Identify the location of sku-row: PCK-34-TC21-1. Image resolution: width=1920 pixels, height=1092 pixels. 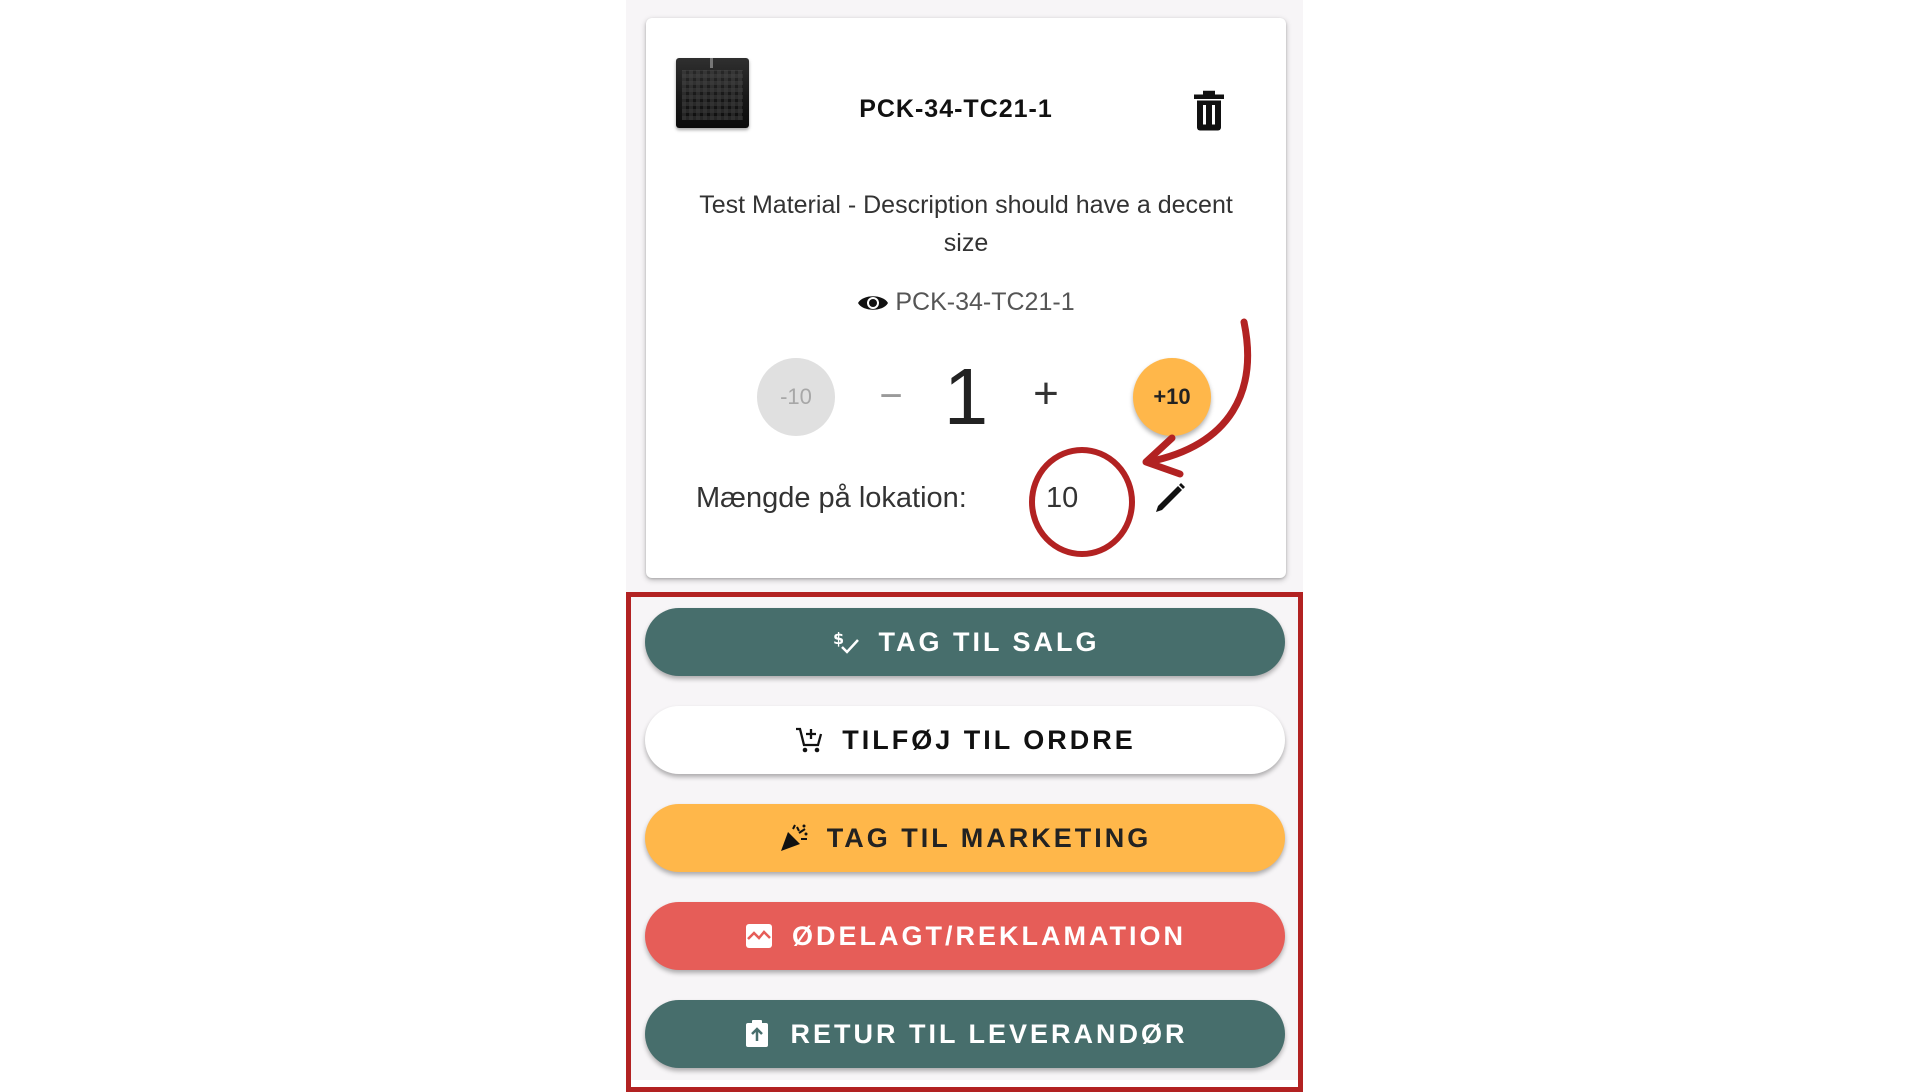
(966, 304).